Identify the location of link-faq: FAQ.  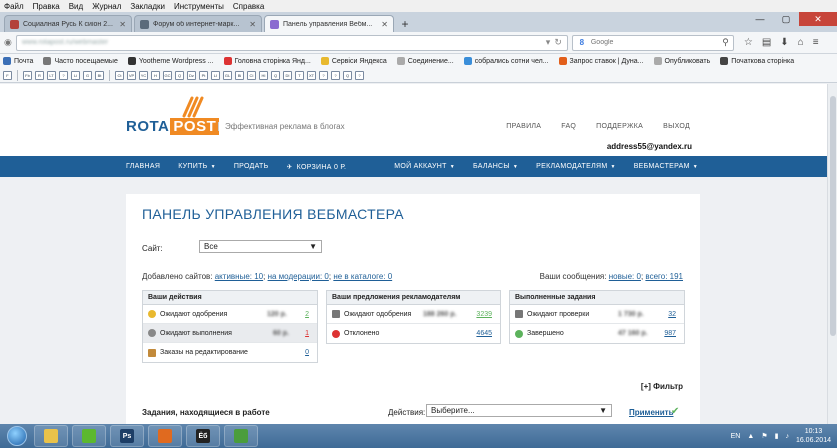
(568, 126).